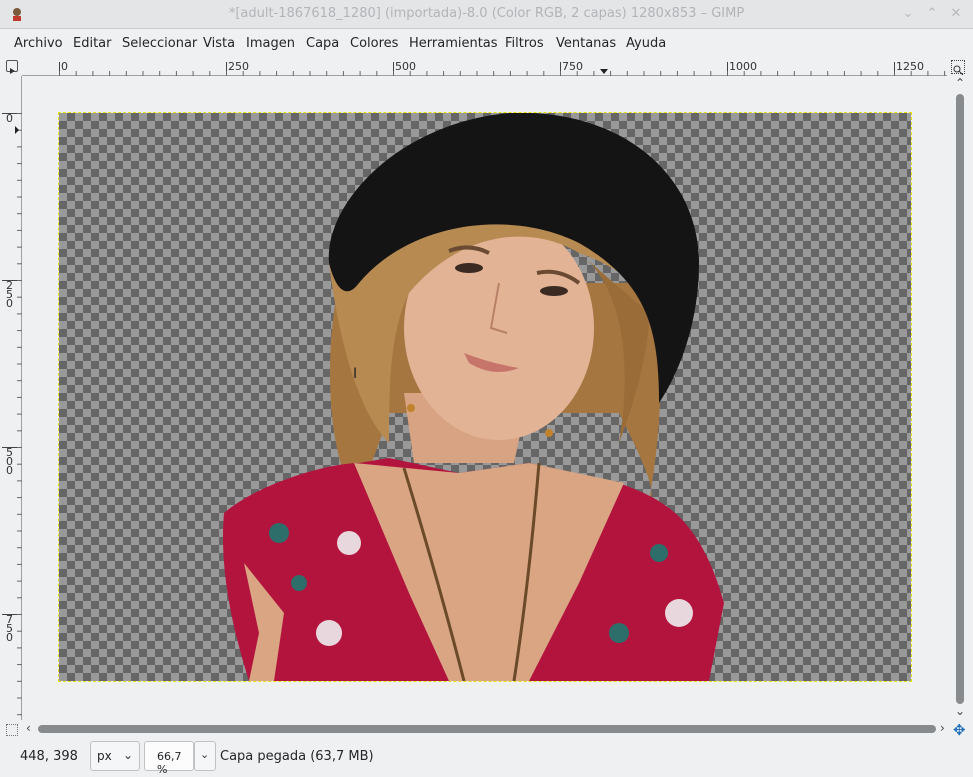 Image resolution: width=973 pixels, height=777 pixels. I want to click on menu-capa: Capa, so click(322, 43).